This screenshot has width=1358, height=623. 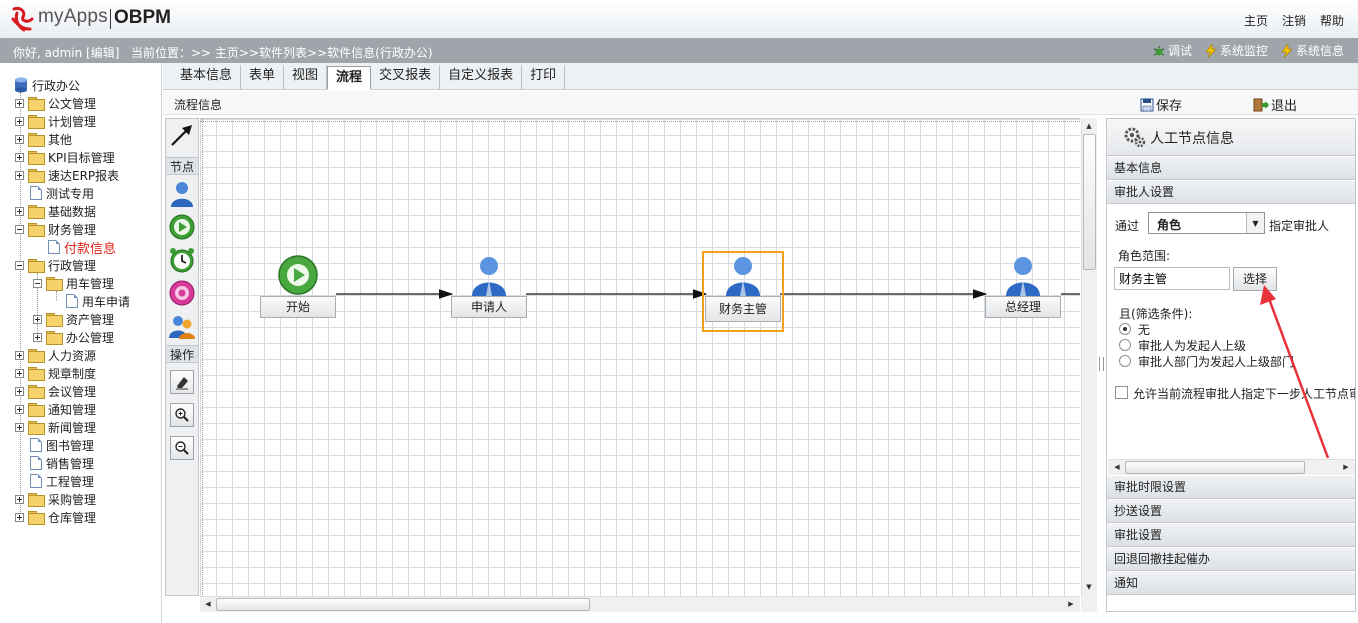 I want to click on allow-next-approver-checkbox, so click(x=1121, y=392).